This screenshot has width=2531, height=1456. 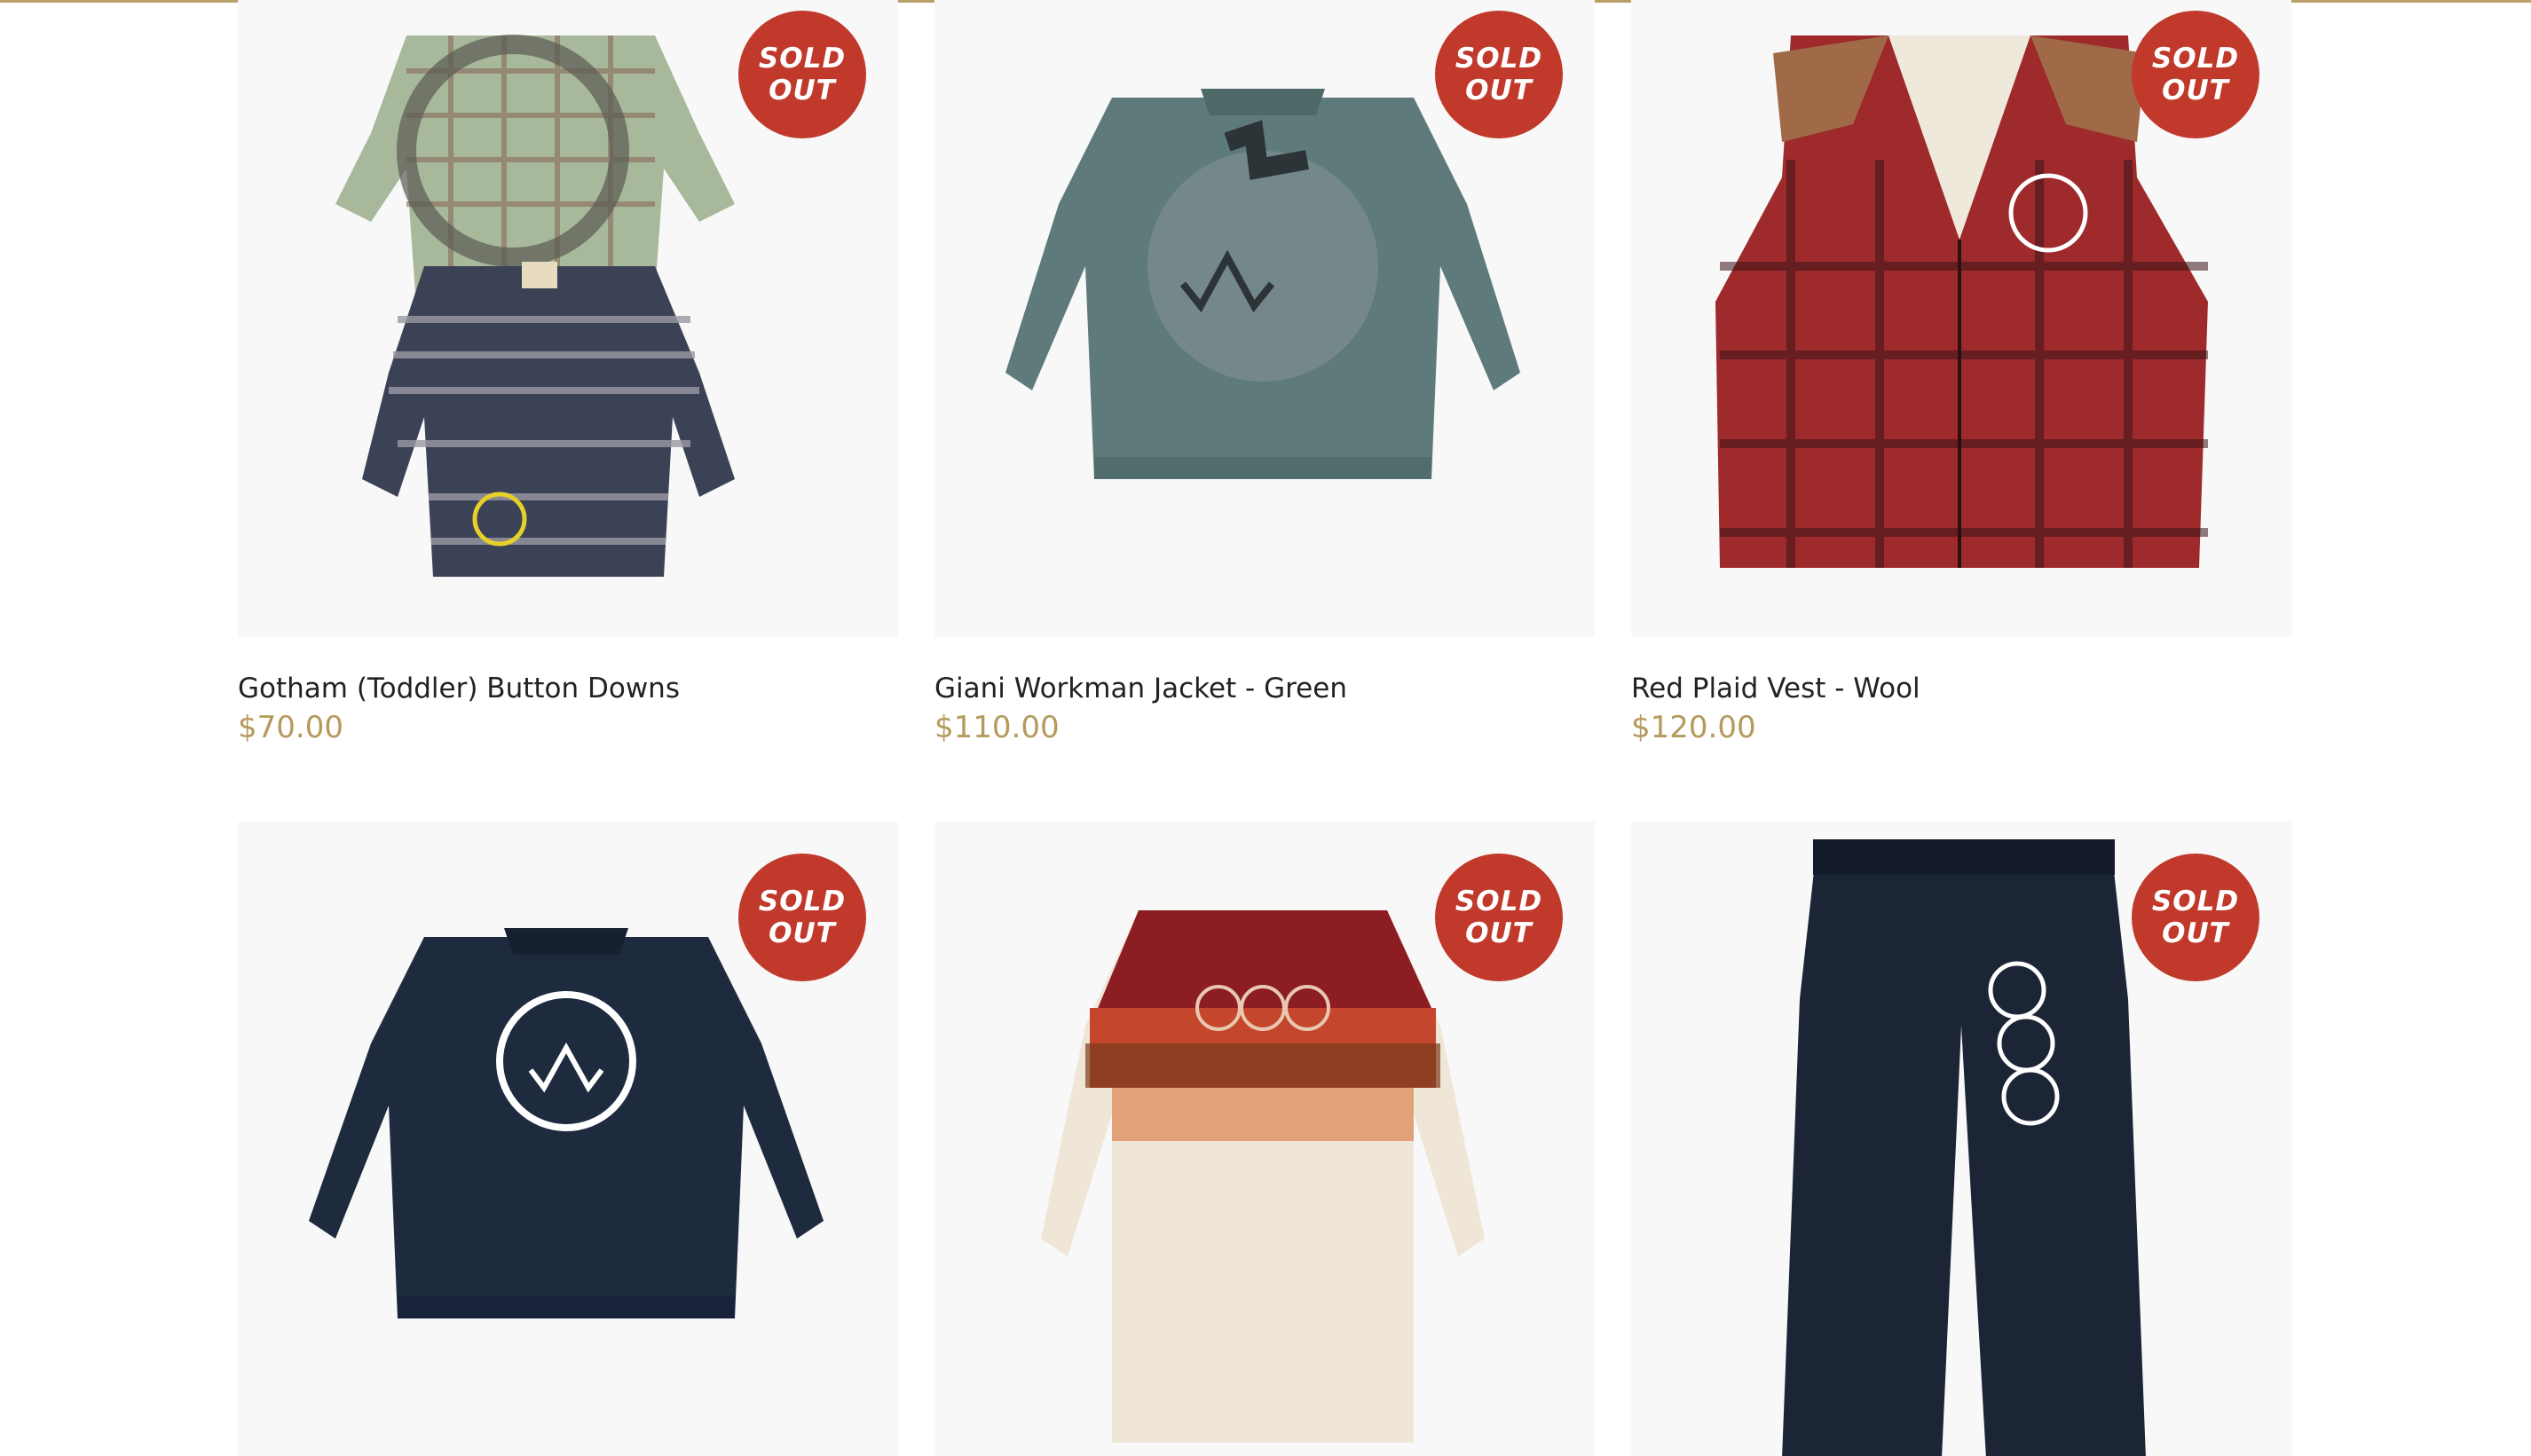 I want to click on product-price: $70.00, so click(x=290, y=727).